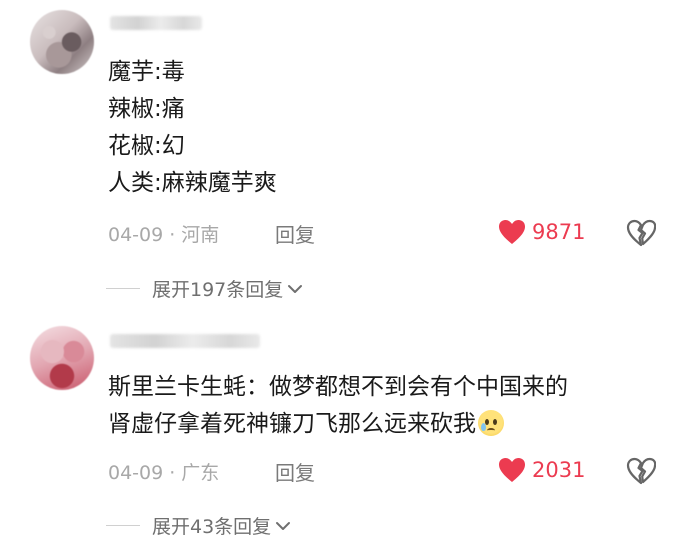 The height and width of the screenshot is (559, 690). I want to click on comment-meta: 04-09 · 广东, so click(163, 471).